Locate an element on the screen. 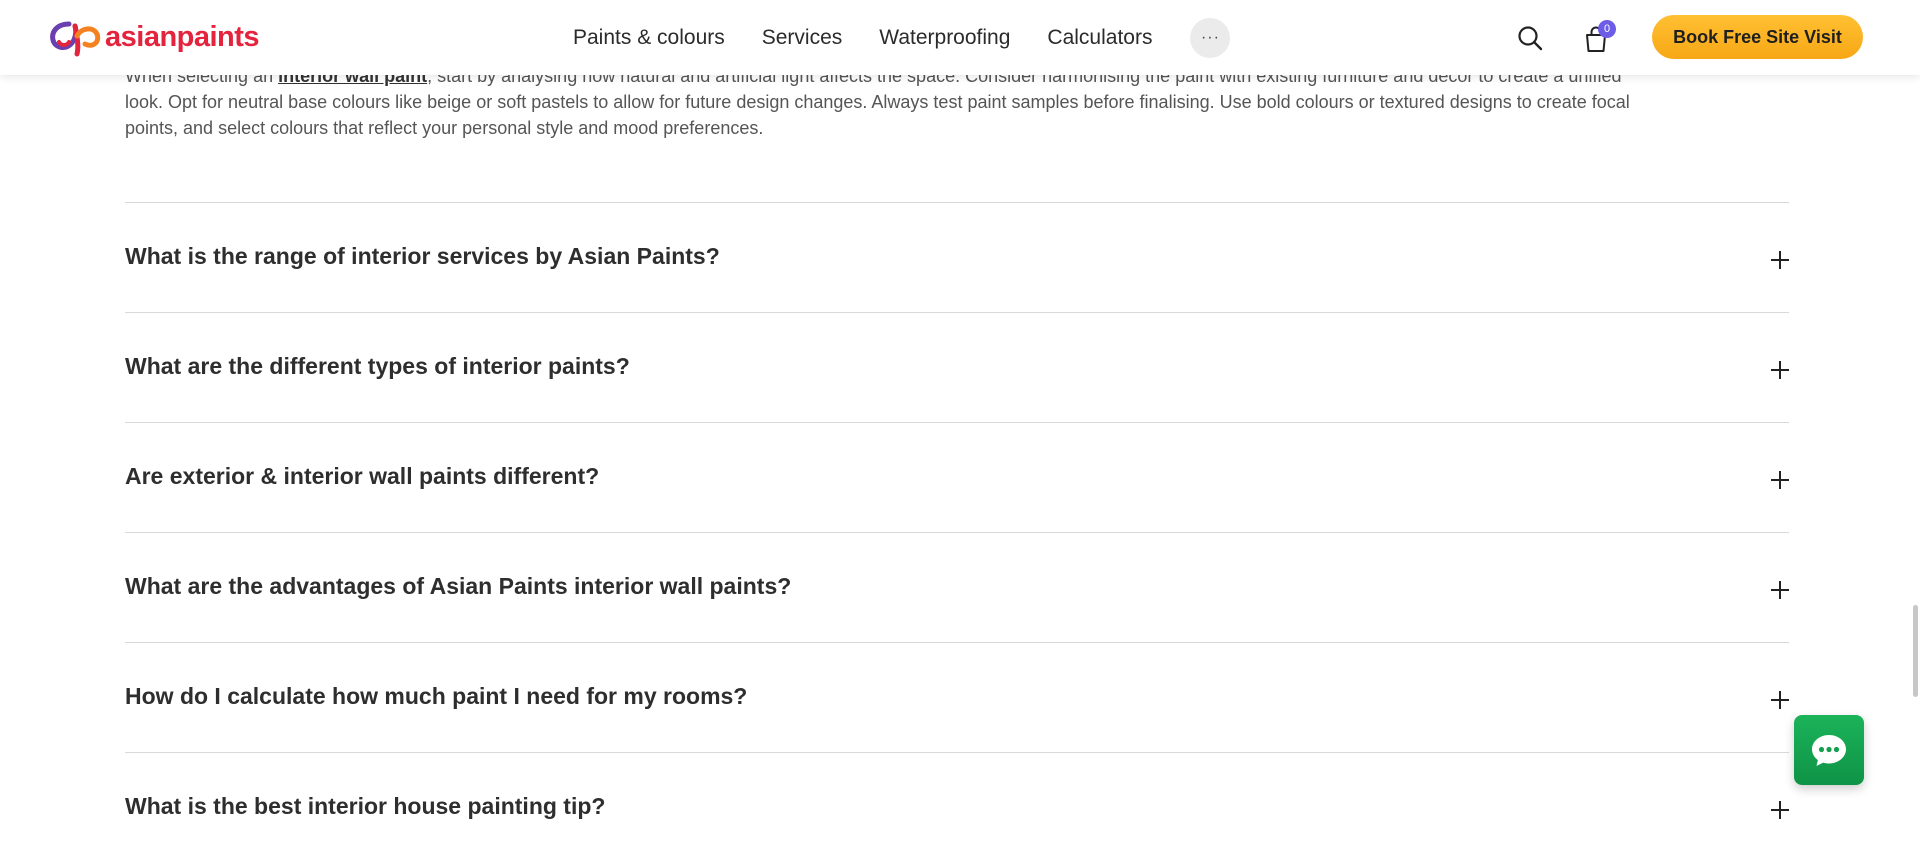 Image resolution: width=1920 pixels, height=847 pixels. nav-item-waterproofing: Waterproofing is located at coordinates (944, 38).